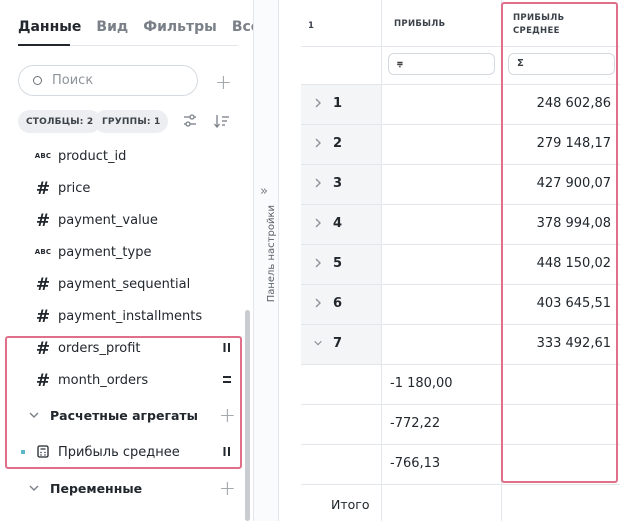  I want to click on corner-header: 1, so click(311, 26).